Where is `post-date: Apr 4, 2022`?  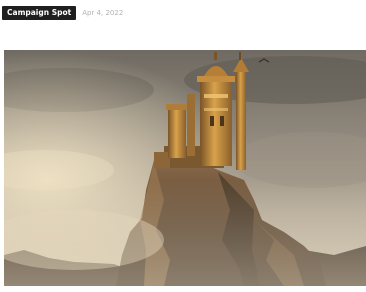 post-date: Apr 4, 2022 is located at coordinates (103, 13).